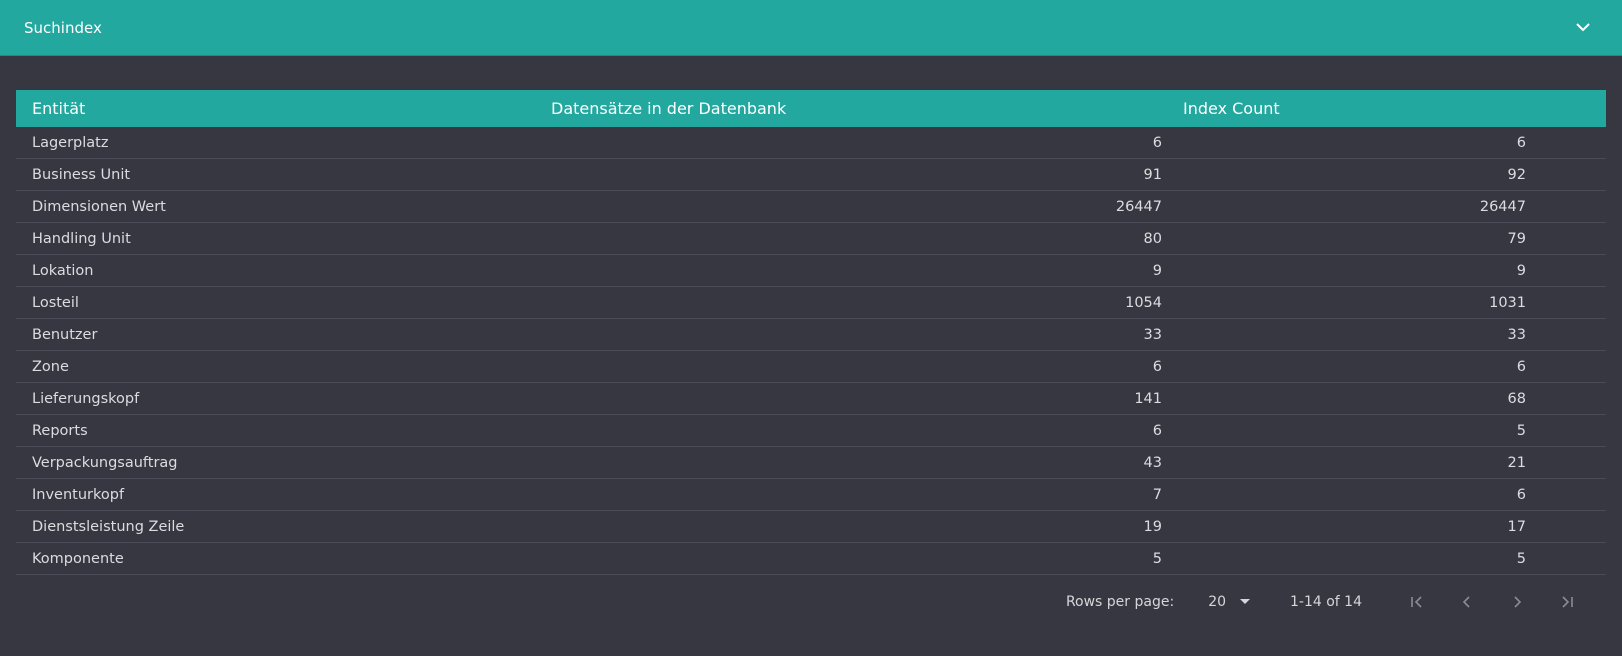 The image size is (1622, 656). Describe the element at coordinates (1229, 602) in the screenshot. I see `rows-per-page-select: 20` at that location.